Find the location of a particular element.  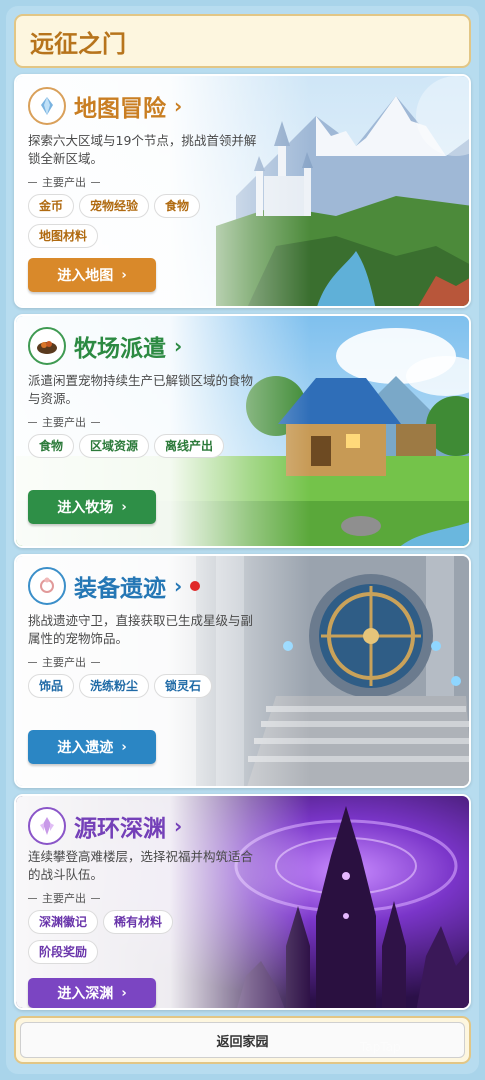

enter-ranch-button: 进入牧场 › is located at coordinates (92, 507).